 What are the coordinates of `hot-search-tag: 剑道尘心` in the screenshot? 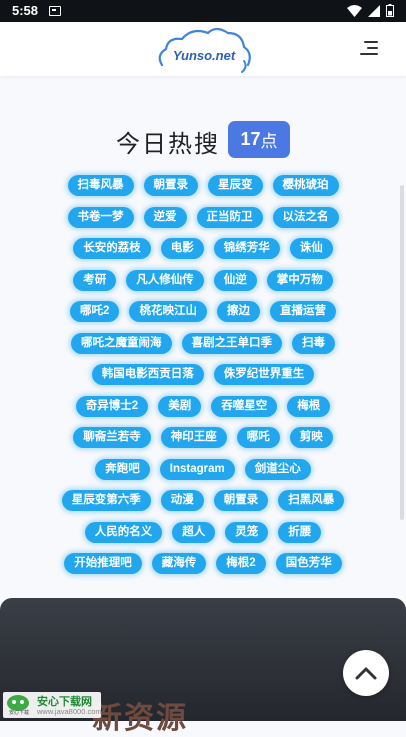 It's located at (277, 469).